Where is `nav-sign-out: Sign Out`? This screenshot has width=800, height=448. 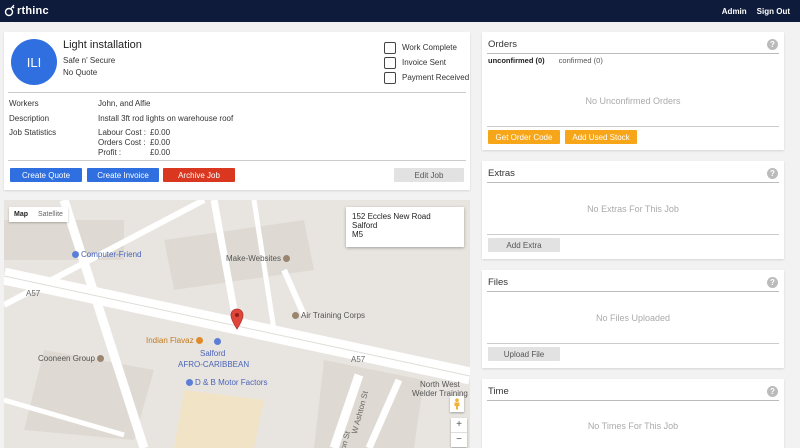
nav-sign-out: Sign Out is located at coordinates (773, 11).